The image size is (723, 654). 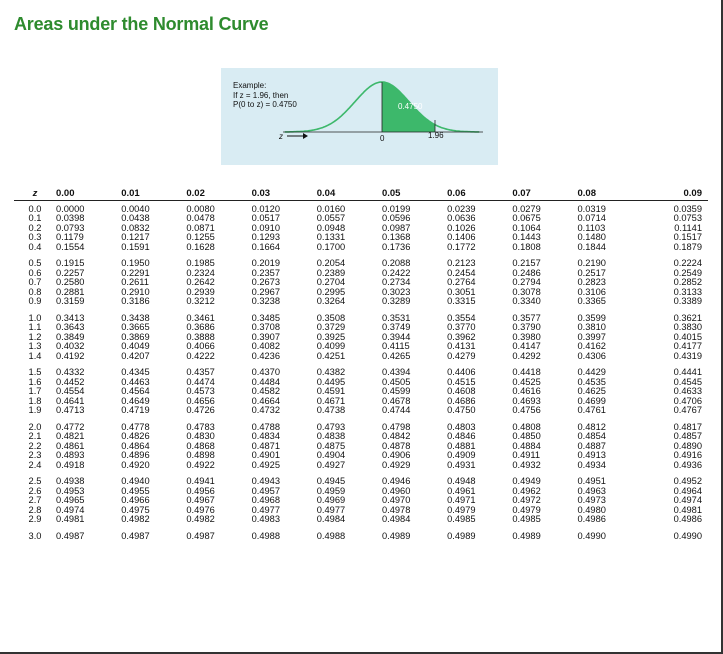 What do you see at coordinates (200, 301) in the screenshot?
I see `table-cell: 0.3212` at bounding box center [200, 301].